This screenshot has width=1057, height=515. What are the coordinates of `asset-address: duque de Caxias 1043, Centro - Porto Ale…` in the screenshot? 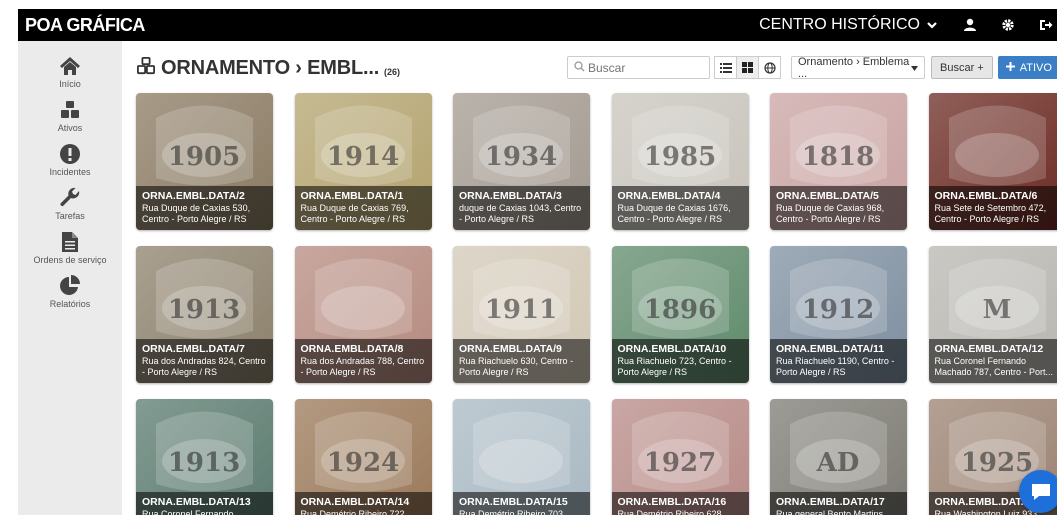 It's located at (520, 213).